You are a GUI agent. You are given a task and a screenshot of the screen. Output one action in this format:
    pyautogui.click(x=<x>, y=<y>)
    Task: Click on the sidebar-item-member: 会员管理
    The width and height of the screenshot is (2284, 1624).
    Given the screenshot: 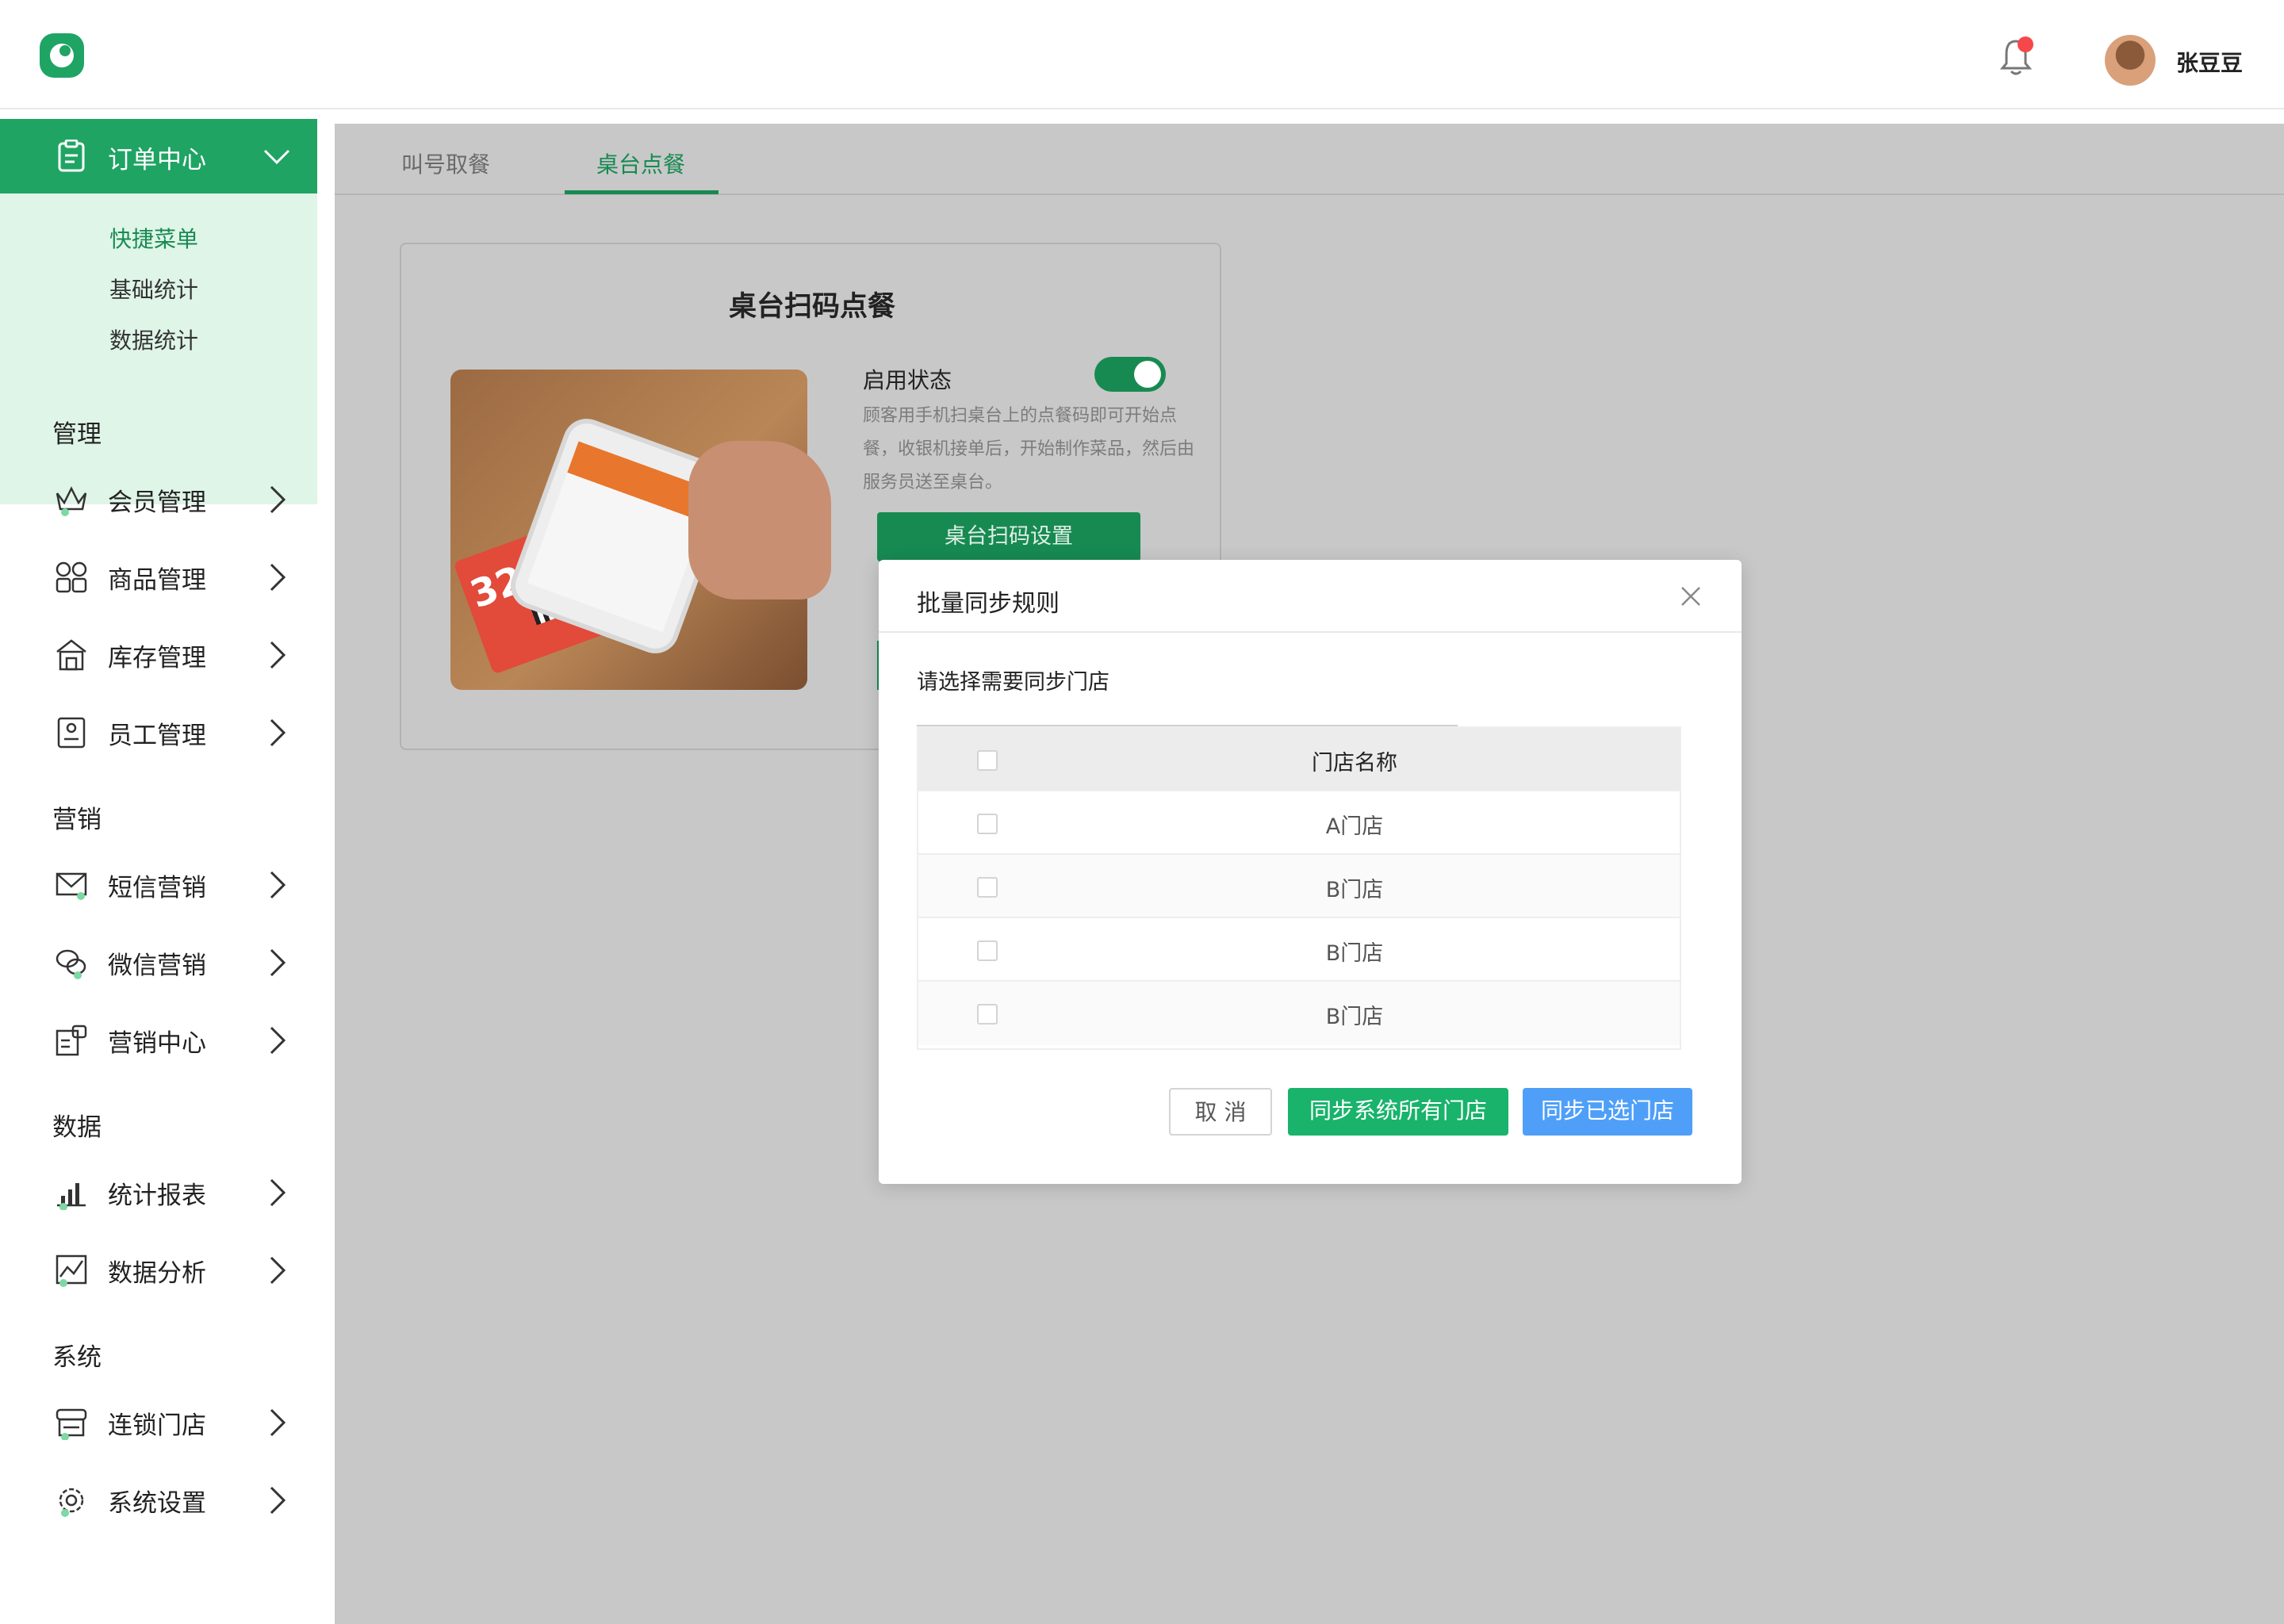 What is the action you would take?
    pyautogui.click(x=158, y=499)
    